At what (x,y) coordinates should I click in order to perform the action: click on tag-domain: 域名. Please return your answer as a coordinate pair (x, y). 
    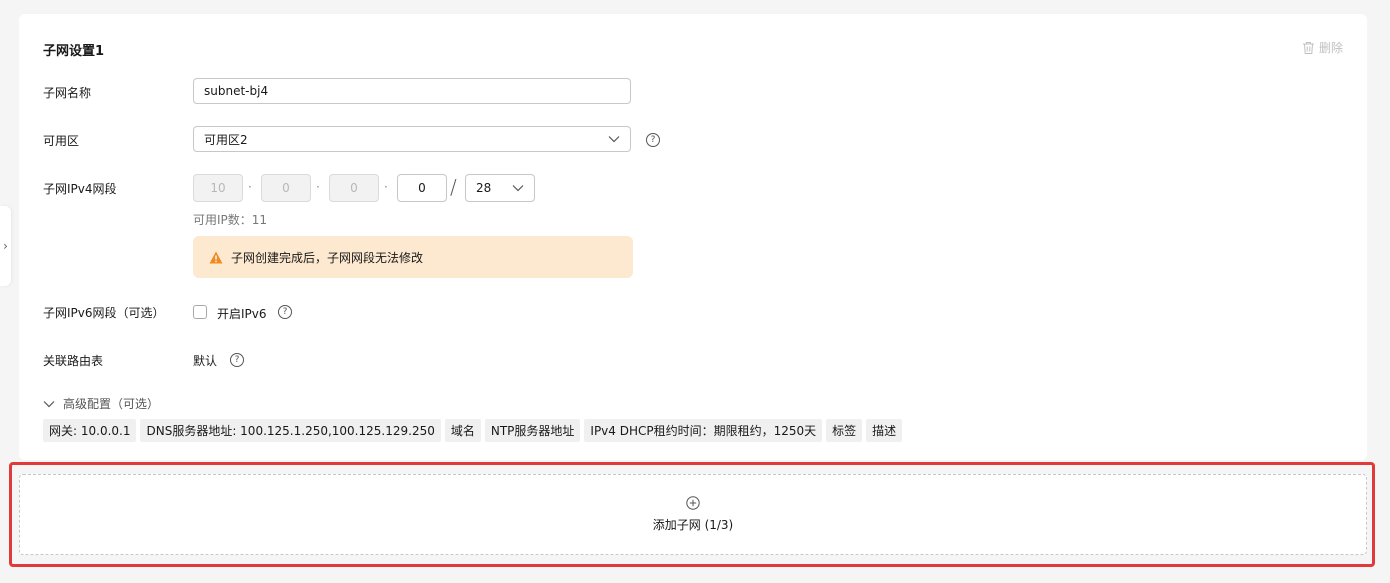
    Looking at the image, I should click on (462, 430).